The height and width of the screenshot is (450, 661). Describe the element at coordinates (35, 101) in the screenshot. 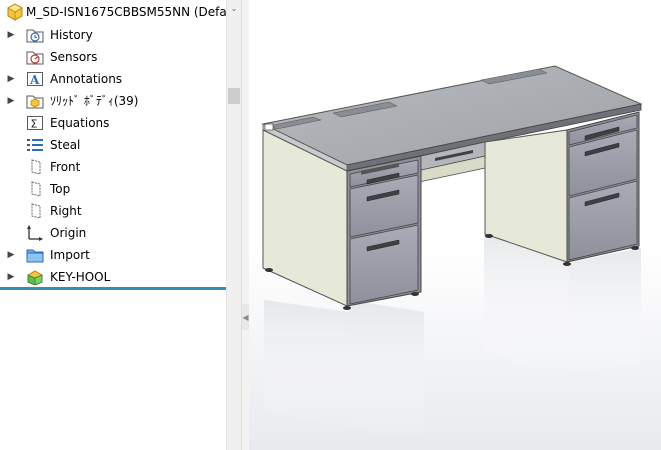

I see `solid-bodies-folder-icon` at that location.